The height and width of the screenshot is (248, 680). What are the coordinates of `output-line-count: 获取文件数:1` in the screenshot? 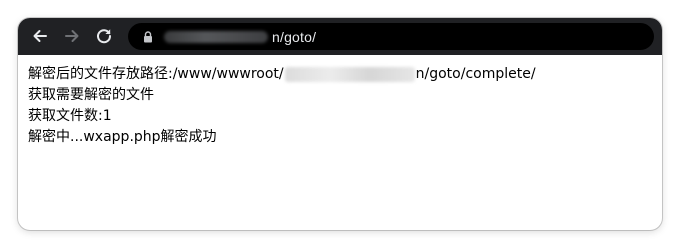 It's located at (70, 116).